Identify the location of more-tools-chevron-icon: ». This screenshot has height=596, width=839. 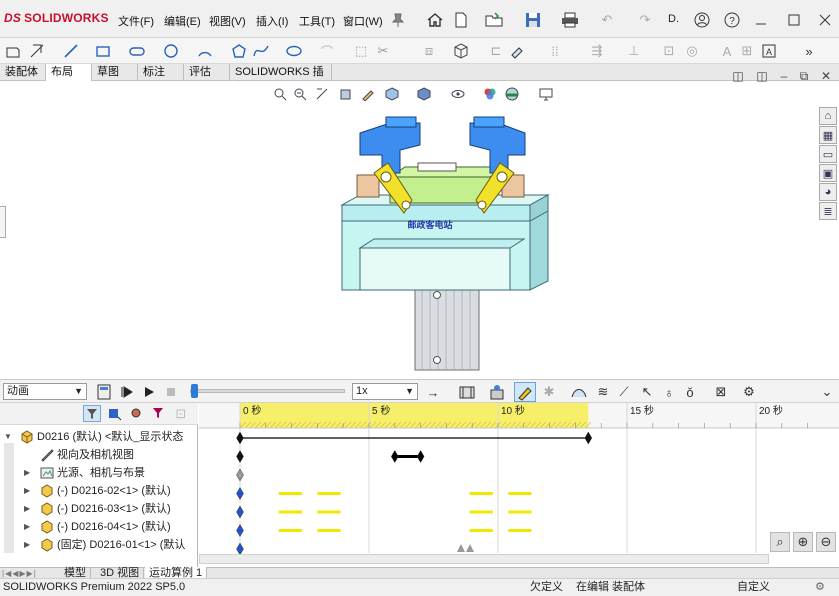
(809, 51).